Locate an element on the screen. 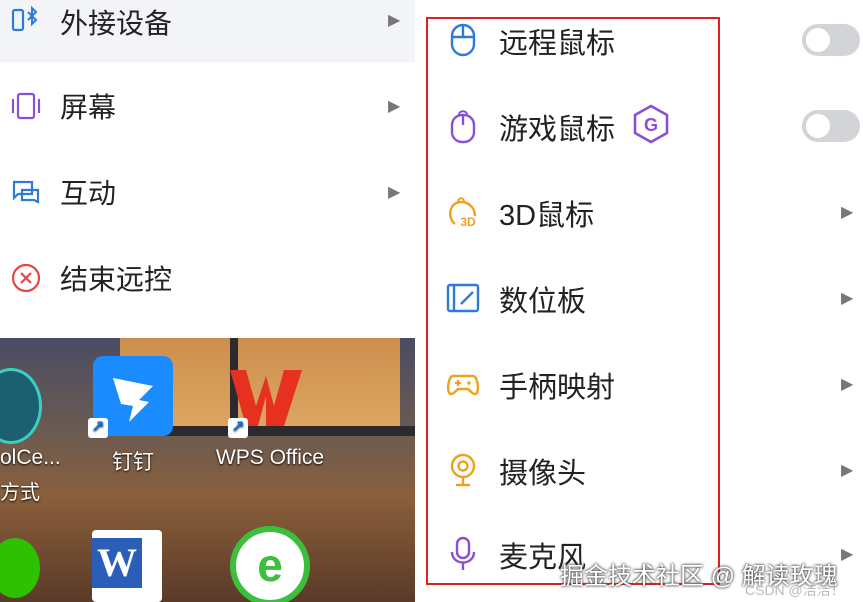  svg-text: G is located at coordinates (651, 125).